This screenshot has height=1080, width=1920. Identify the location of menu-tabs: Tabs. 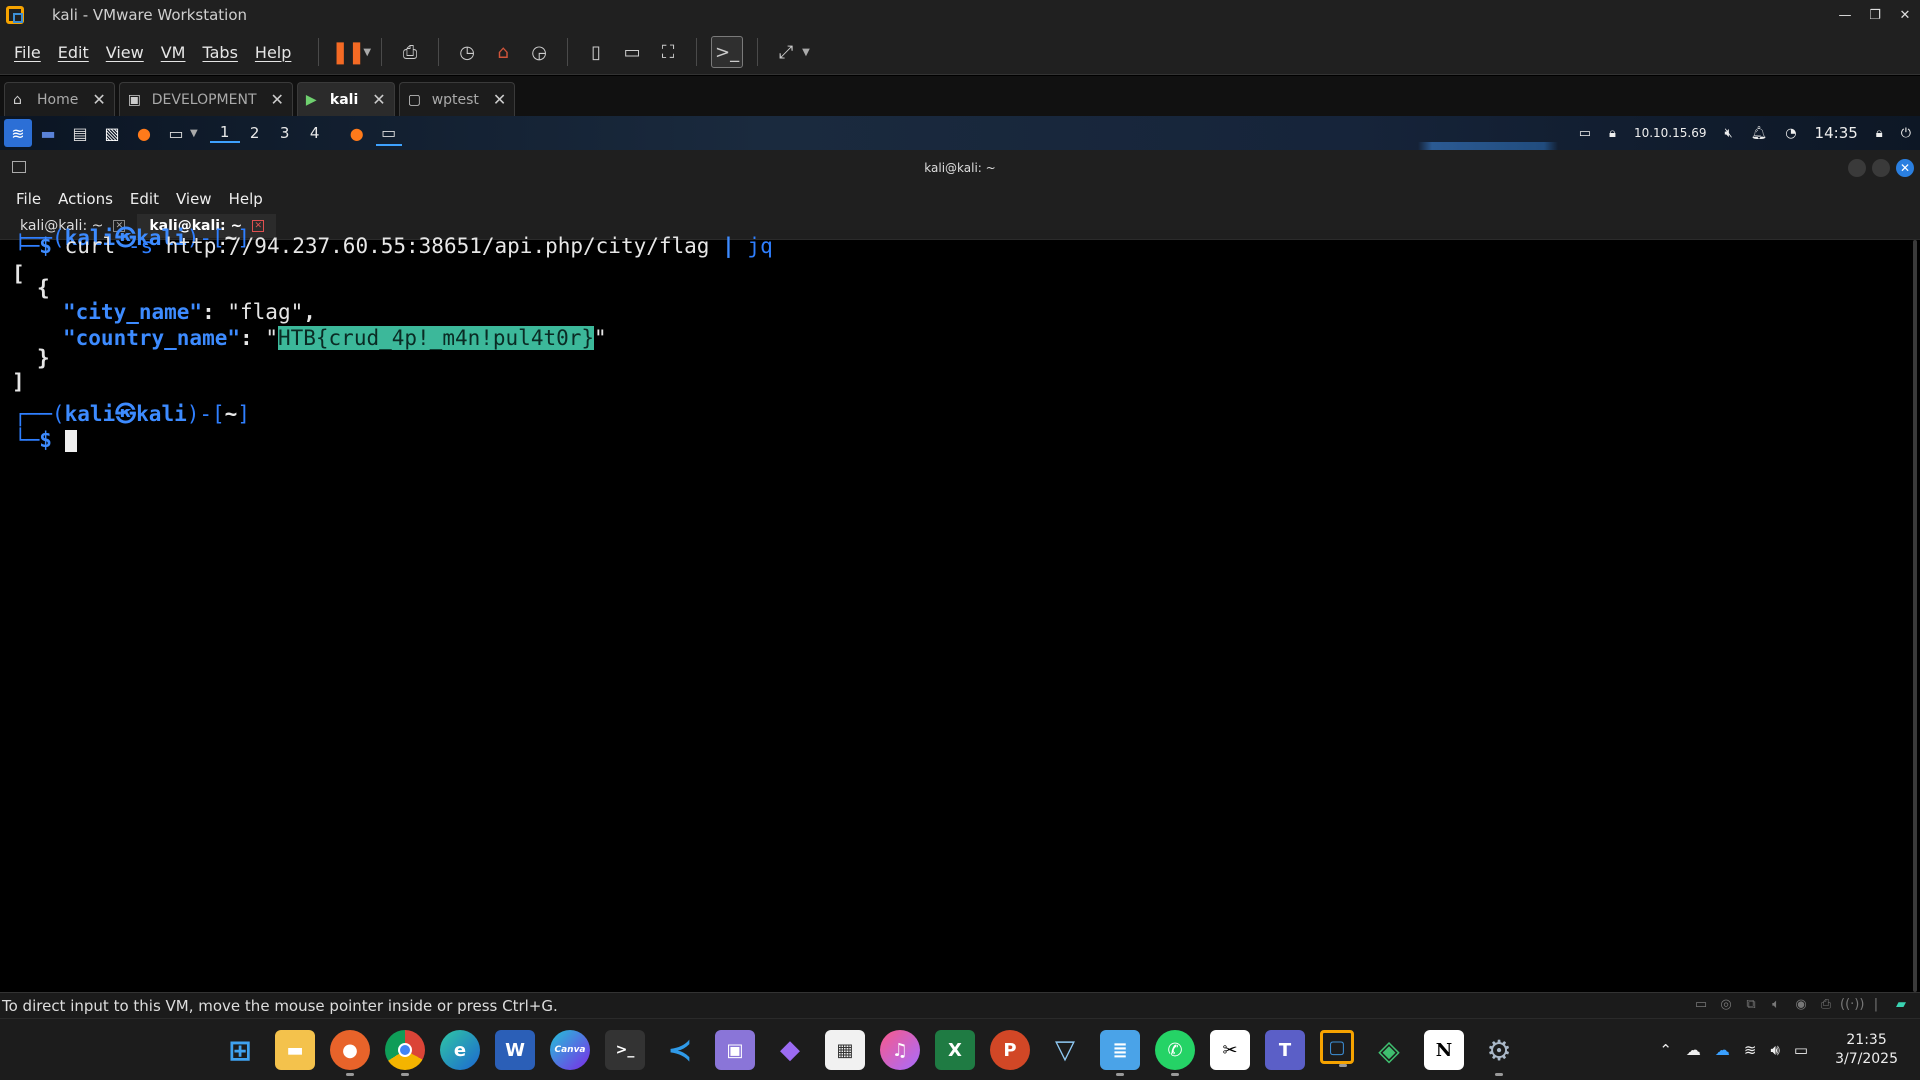
(219, 52).